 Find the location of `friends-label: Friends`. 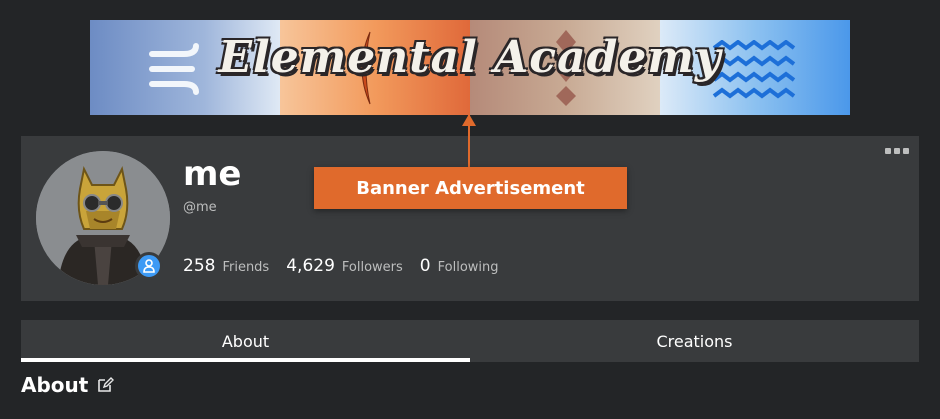

friends-label: Friends is located at coordinates (246, 267).